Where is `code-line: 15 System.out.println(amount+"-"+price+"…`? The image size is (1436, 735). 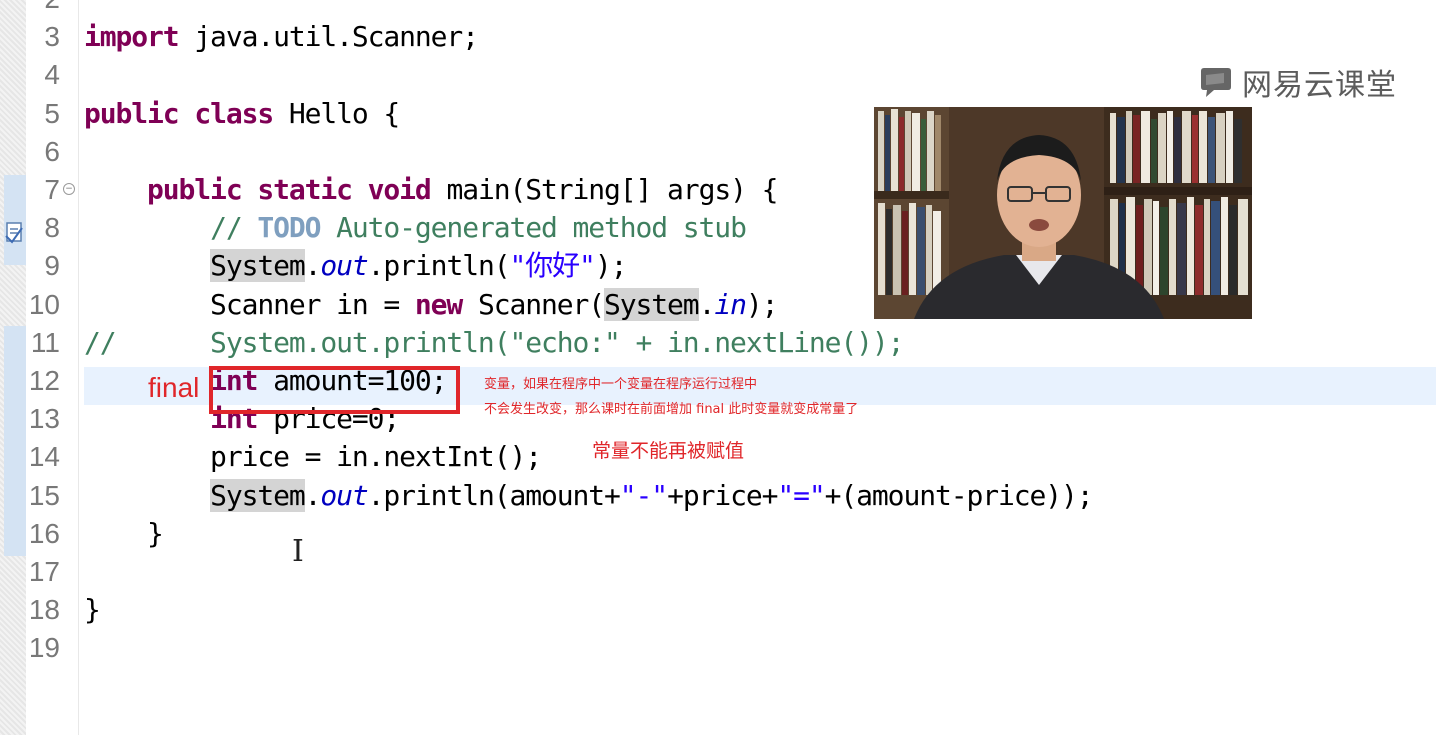
code-line: 15 System.out.println(amount+"-"+price+"… is located at coordinates (718, 496).